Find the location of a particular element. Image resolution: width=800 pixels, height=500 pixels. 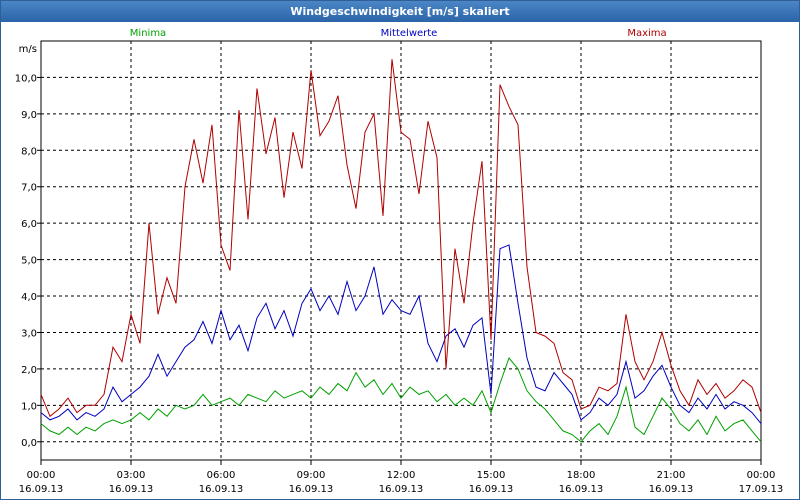

y-tick-label: 2,0 is located at coordinates (29, 370).